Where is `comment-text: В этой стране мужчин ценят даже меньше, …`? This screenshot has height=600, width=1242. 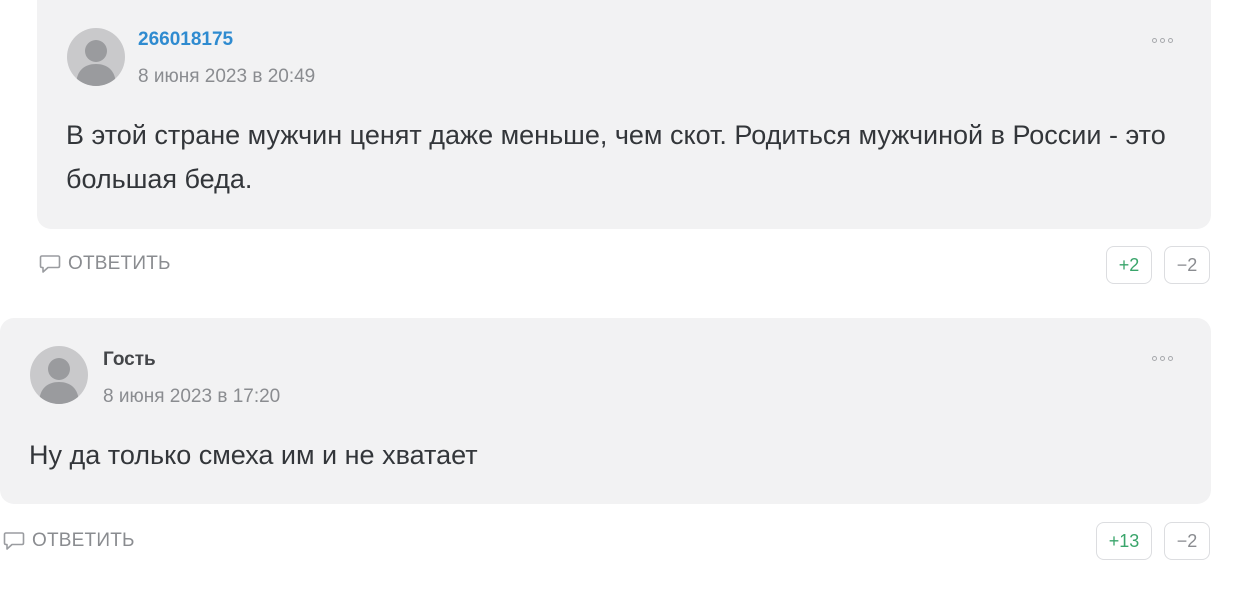 comment-text: В этой стране мужчин ценят даже меньше, … is located at coordinates (616, 157).